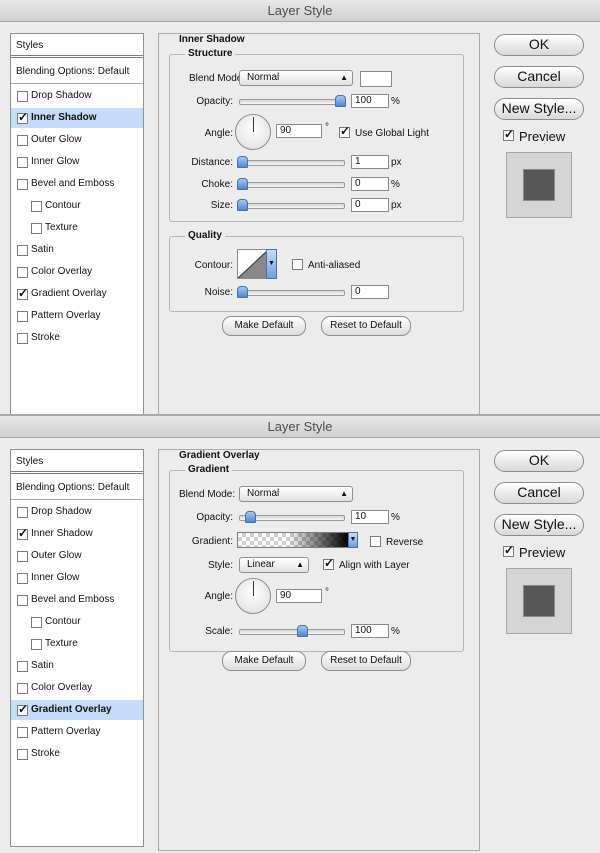 This screenshot has height=853, width=600. What do you see at coordinates (297, 264) in the screenshot?
I see `anti-aliased-checkbox` at bounding box center [297, 264].